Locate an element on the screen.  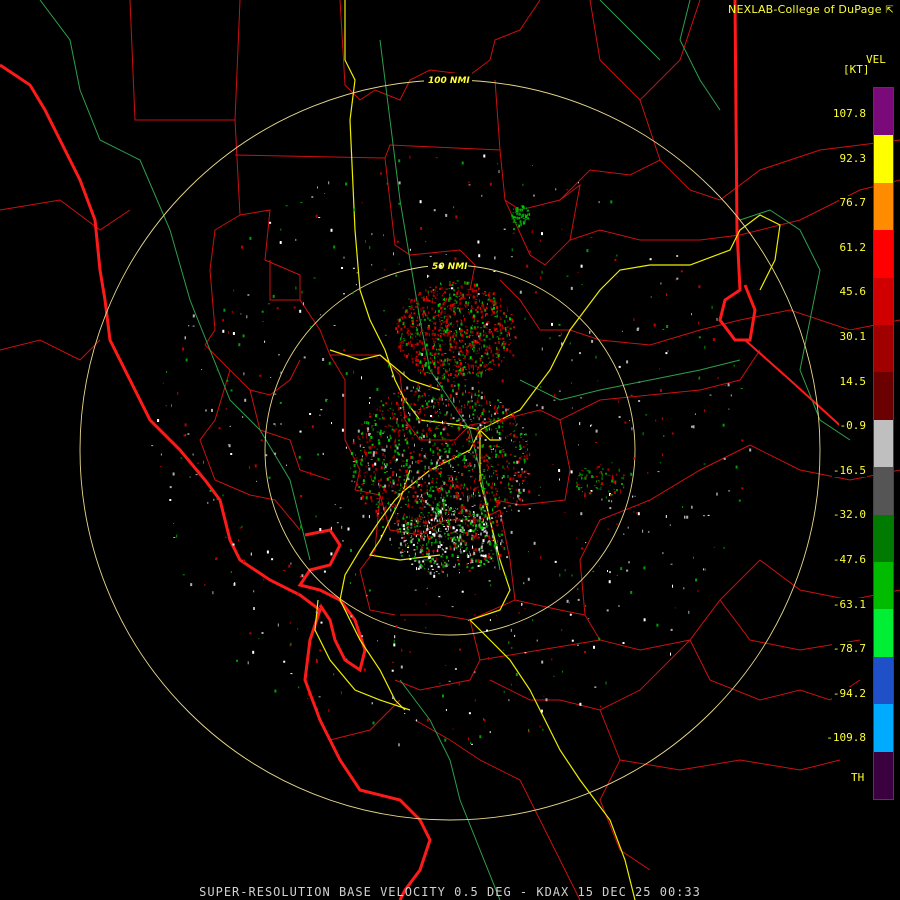
color-swatch is located at coordinates (883, 443).